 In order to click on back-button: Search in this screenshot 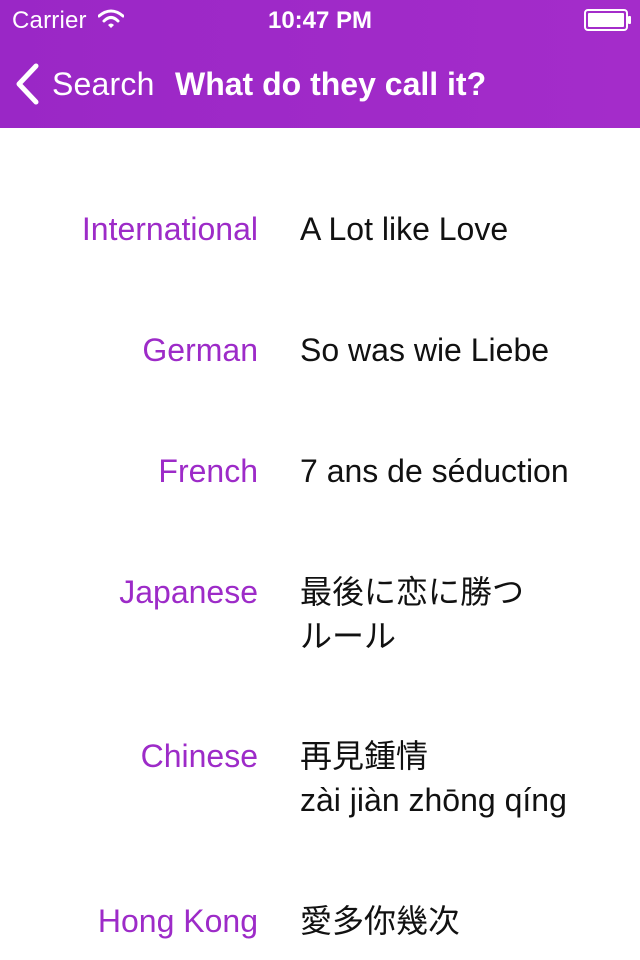, I will do `click(84, 84)`.